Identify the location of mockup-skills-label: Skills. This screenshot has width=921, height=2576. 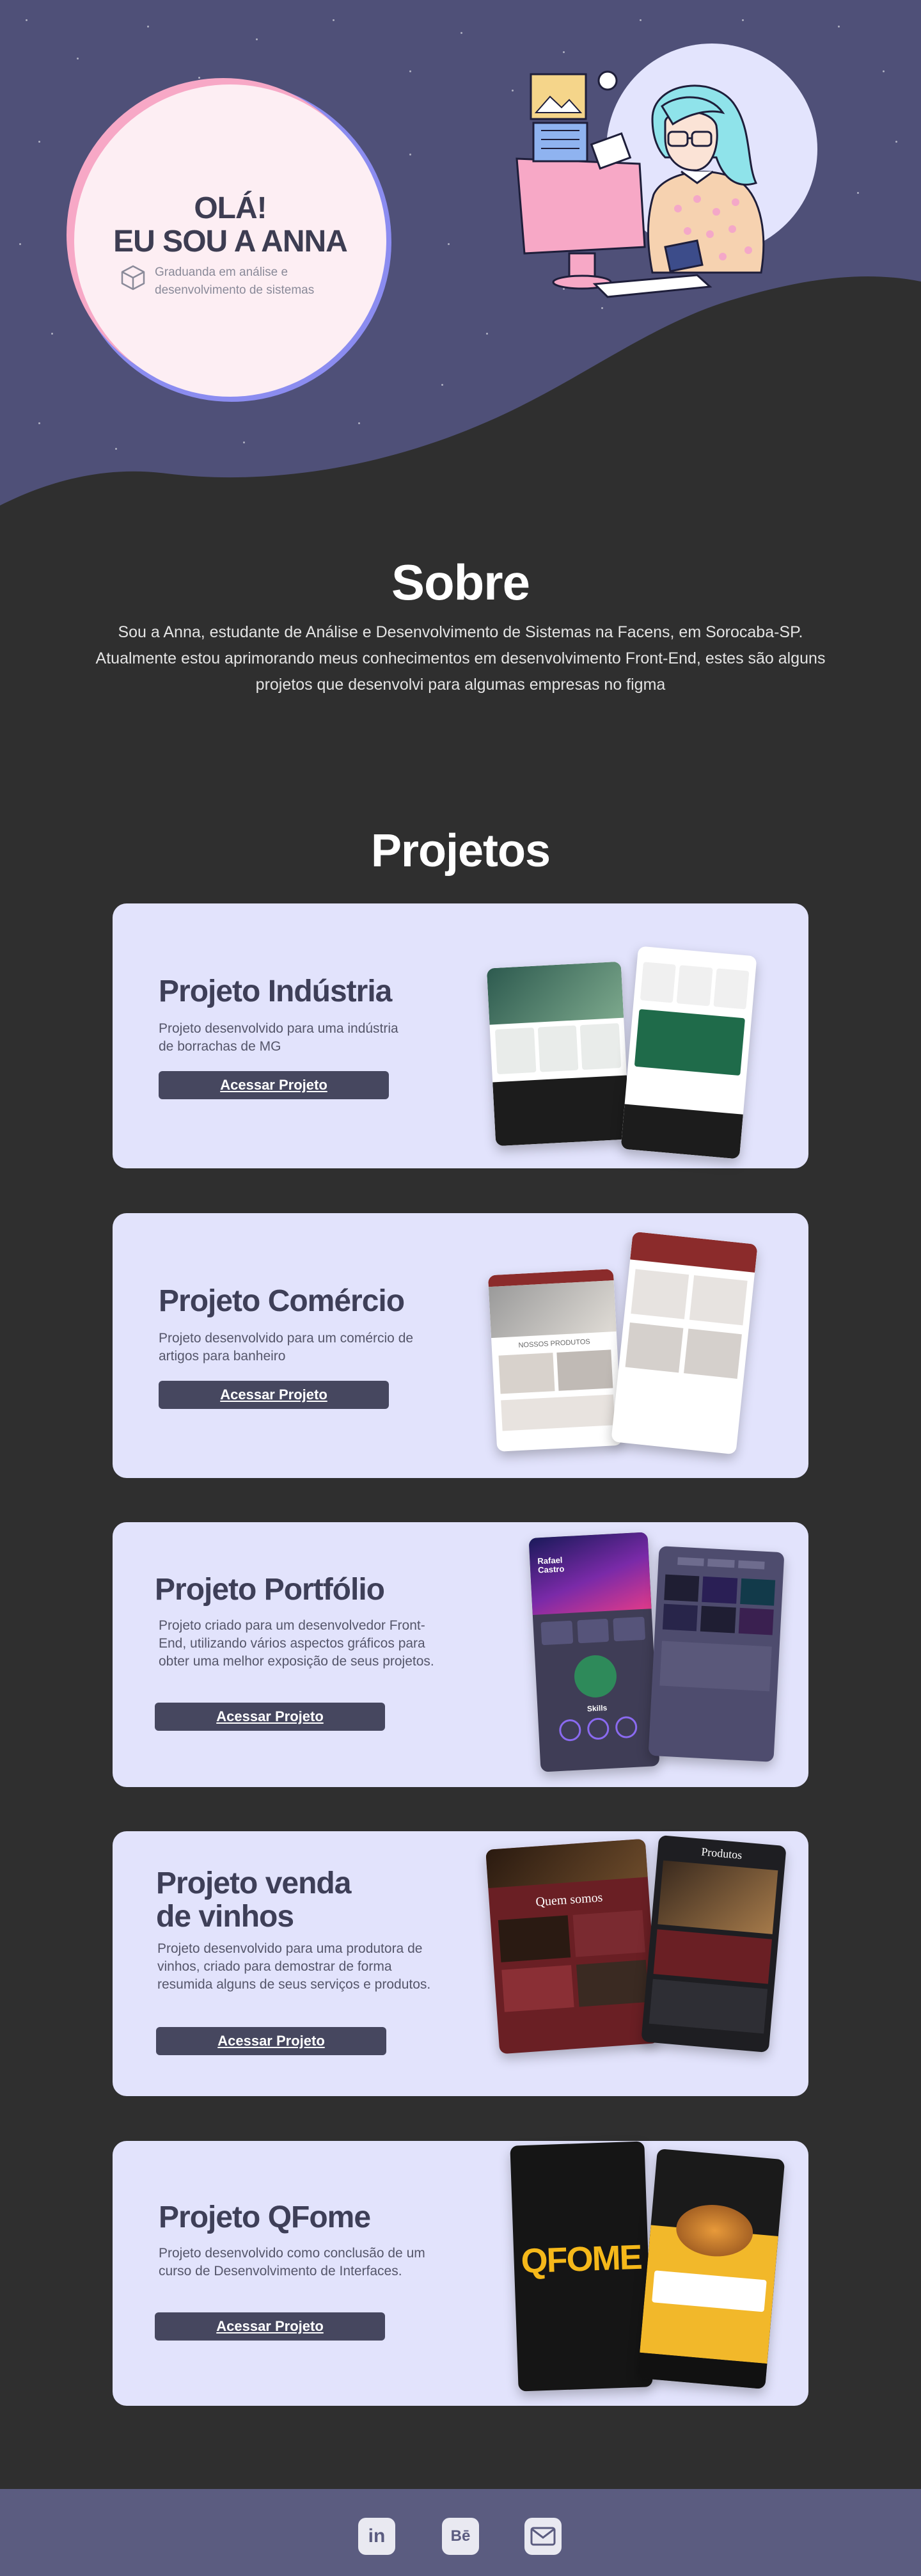
(597, 1708).